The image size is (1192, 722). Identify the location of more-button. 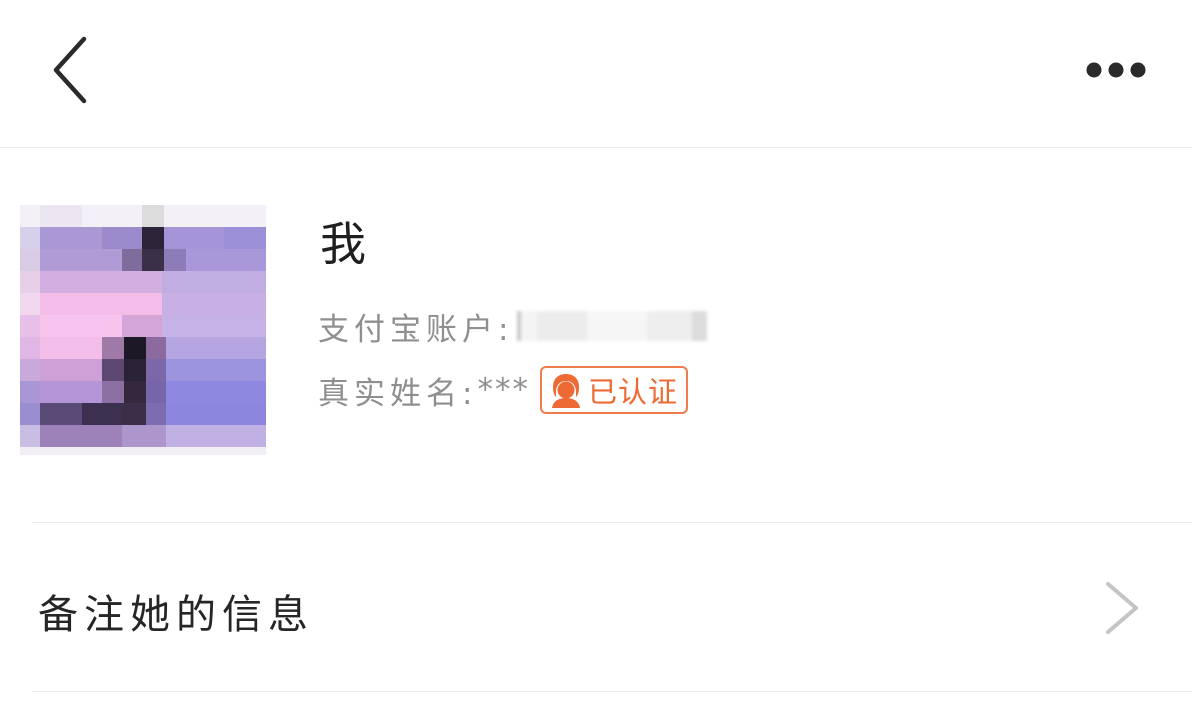
(1116, 70).